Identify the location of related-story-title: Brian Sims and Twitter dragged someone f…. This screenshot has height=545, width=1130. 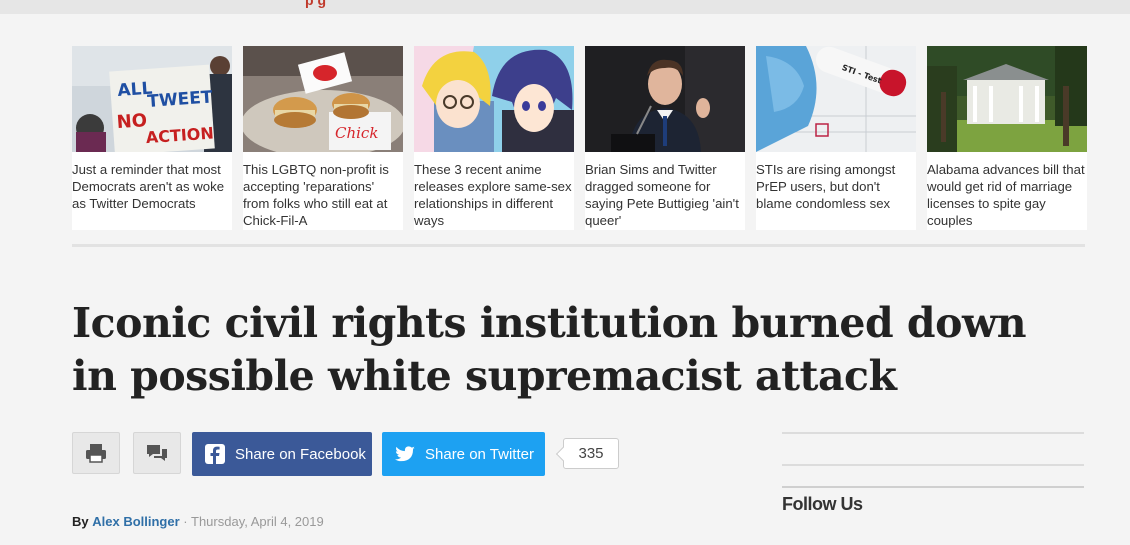
(665, 195).